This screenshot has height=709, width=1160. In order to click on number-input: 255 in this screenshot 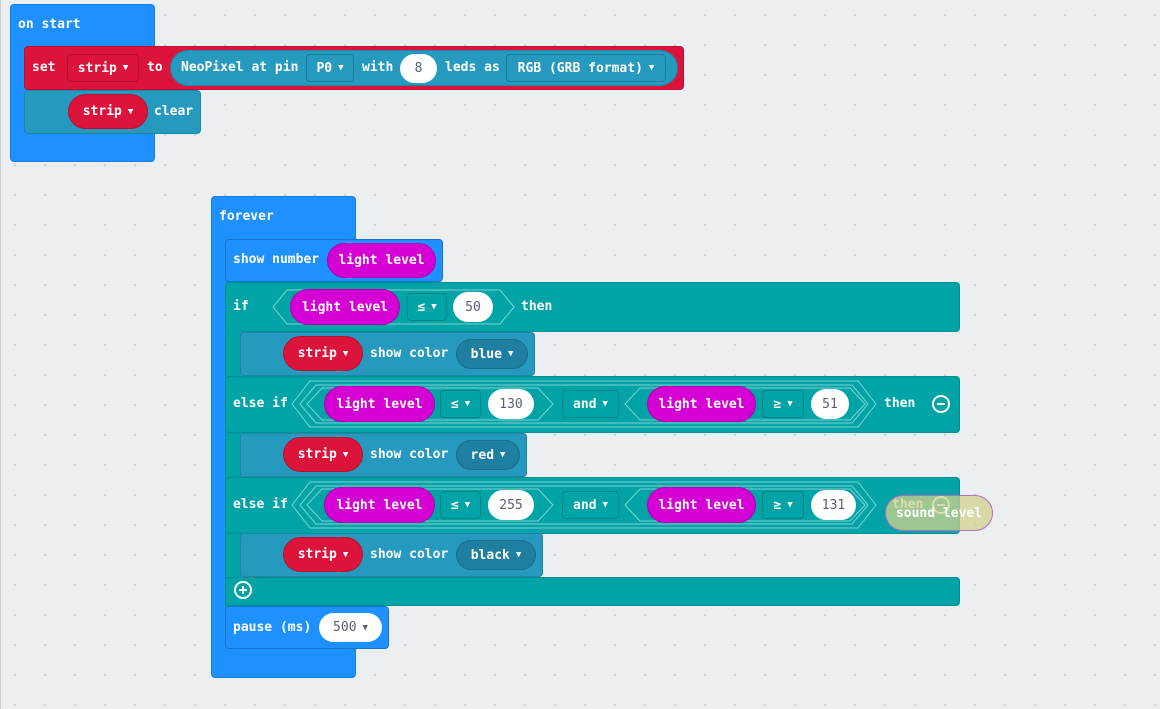, I will do `click(511, 505)`.